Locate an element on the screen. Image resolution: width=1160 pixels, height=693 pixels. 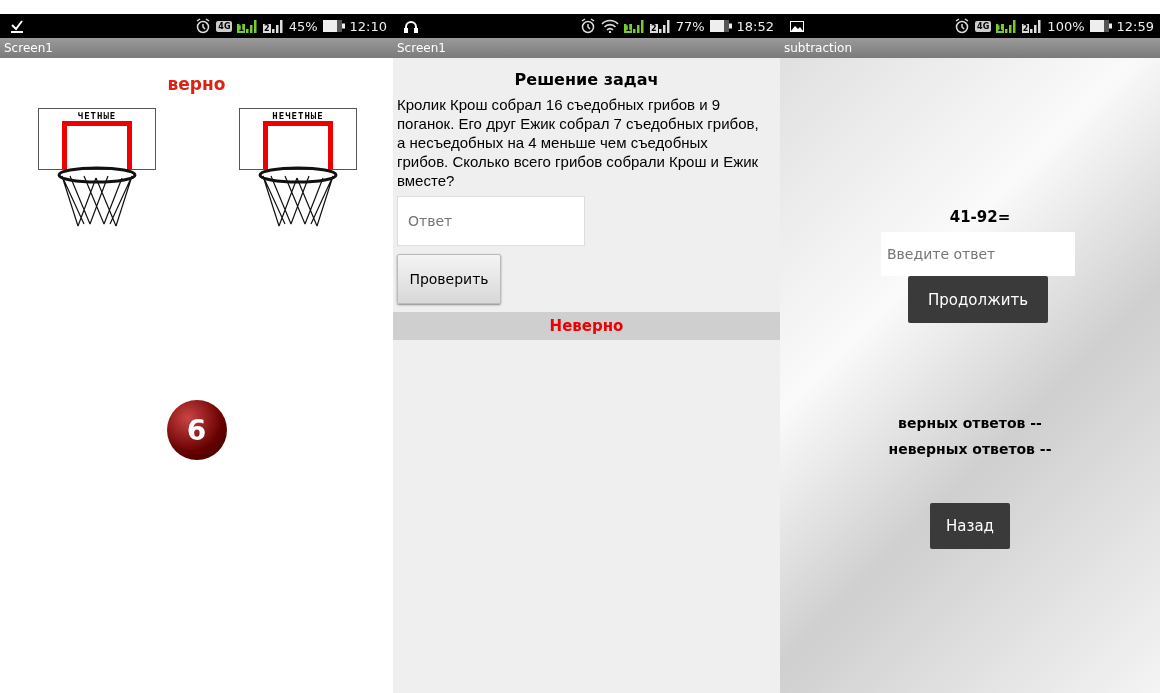
result-text: верно is located at coordinates (196, 84).